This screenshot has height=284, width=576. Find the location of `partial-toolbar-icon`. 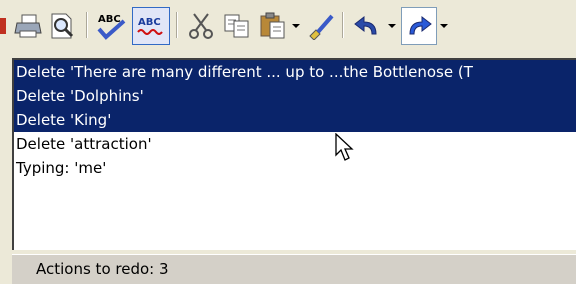

partial-toolbar-icon is located at coordinates (4, 26).